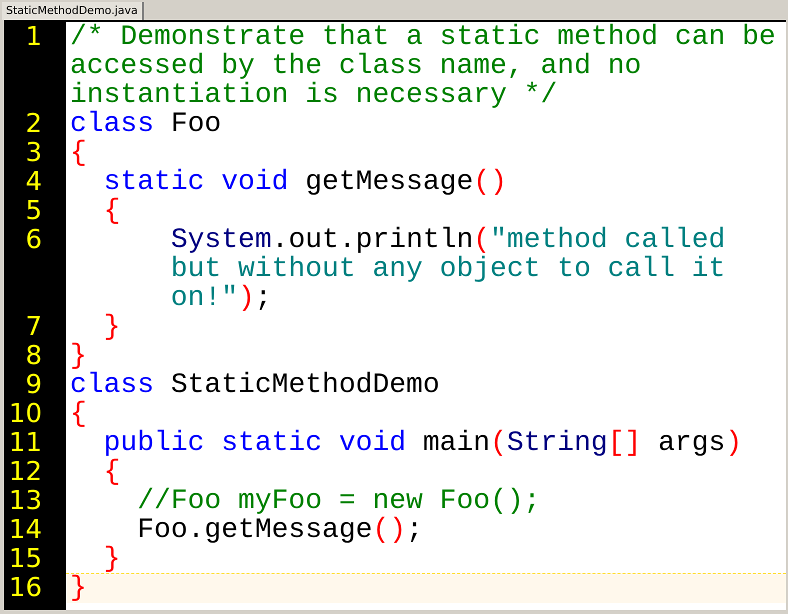 This screenshot has height=614, width=788. What do you see at coordinates (448, 269) in the screenshot?
I see `code-line: but without any object to call it` at bounding box center [448, 269].